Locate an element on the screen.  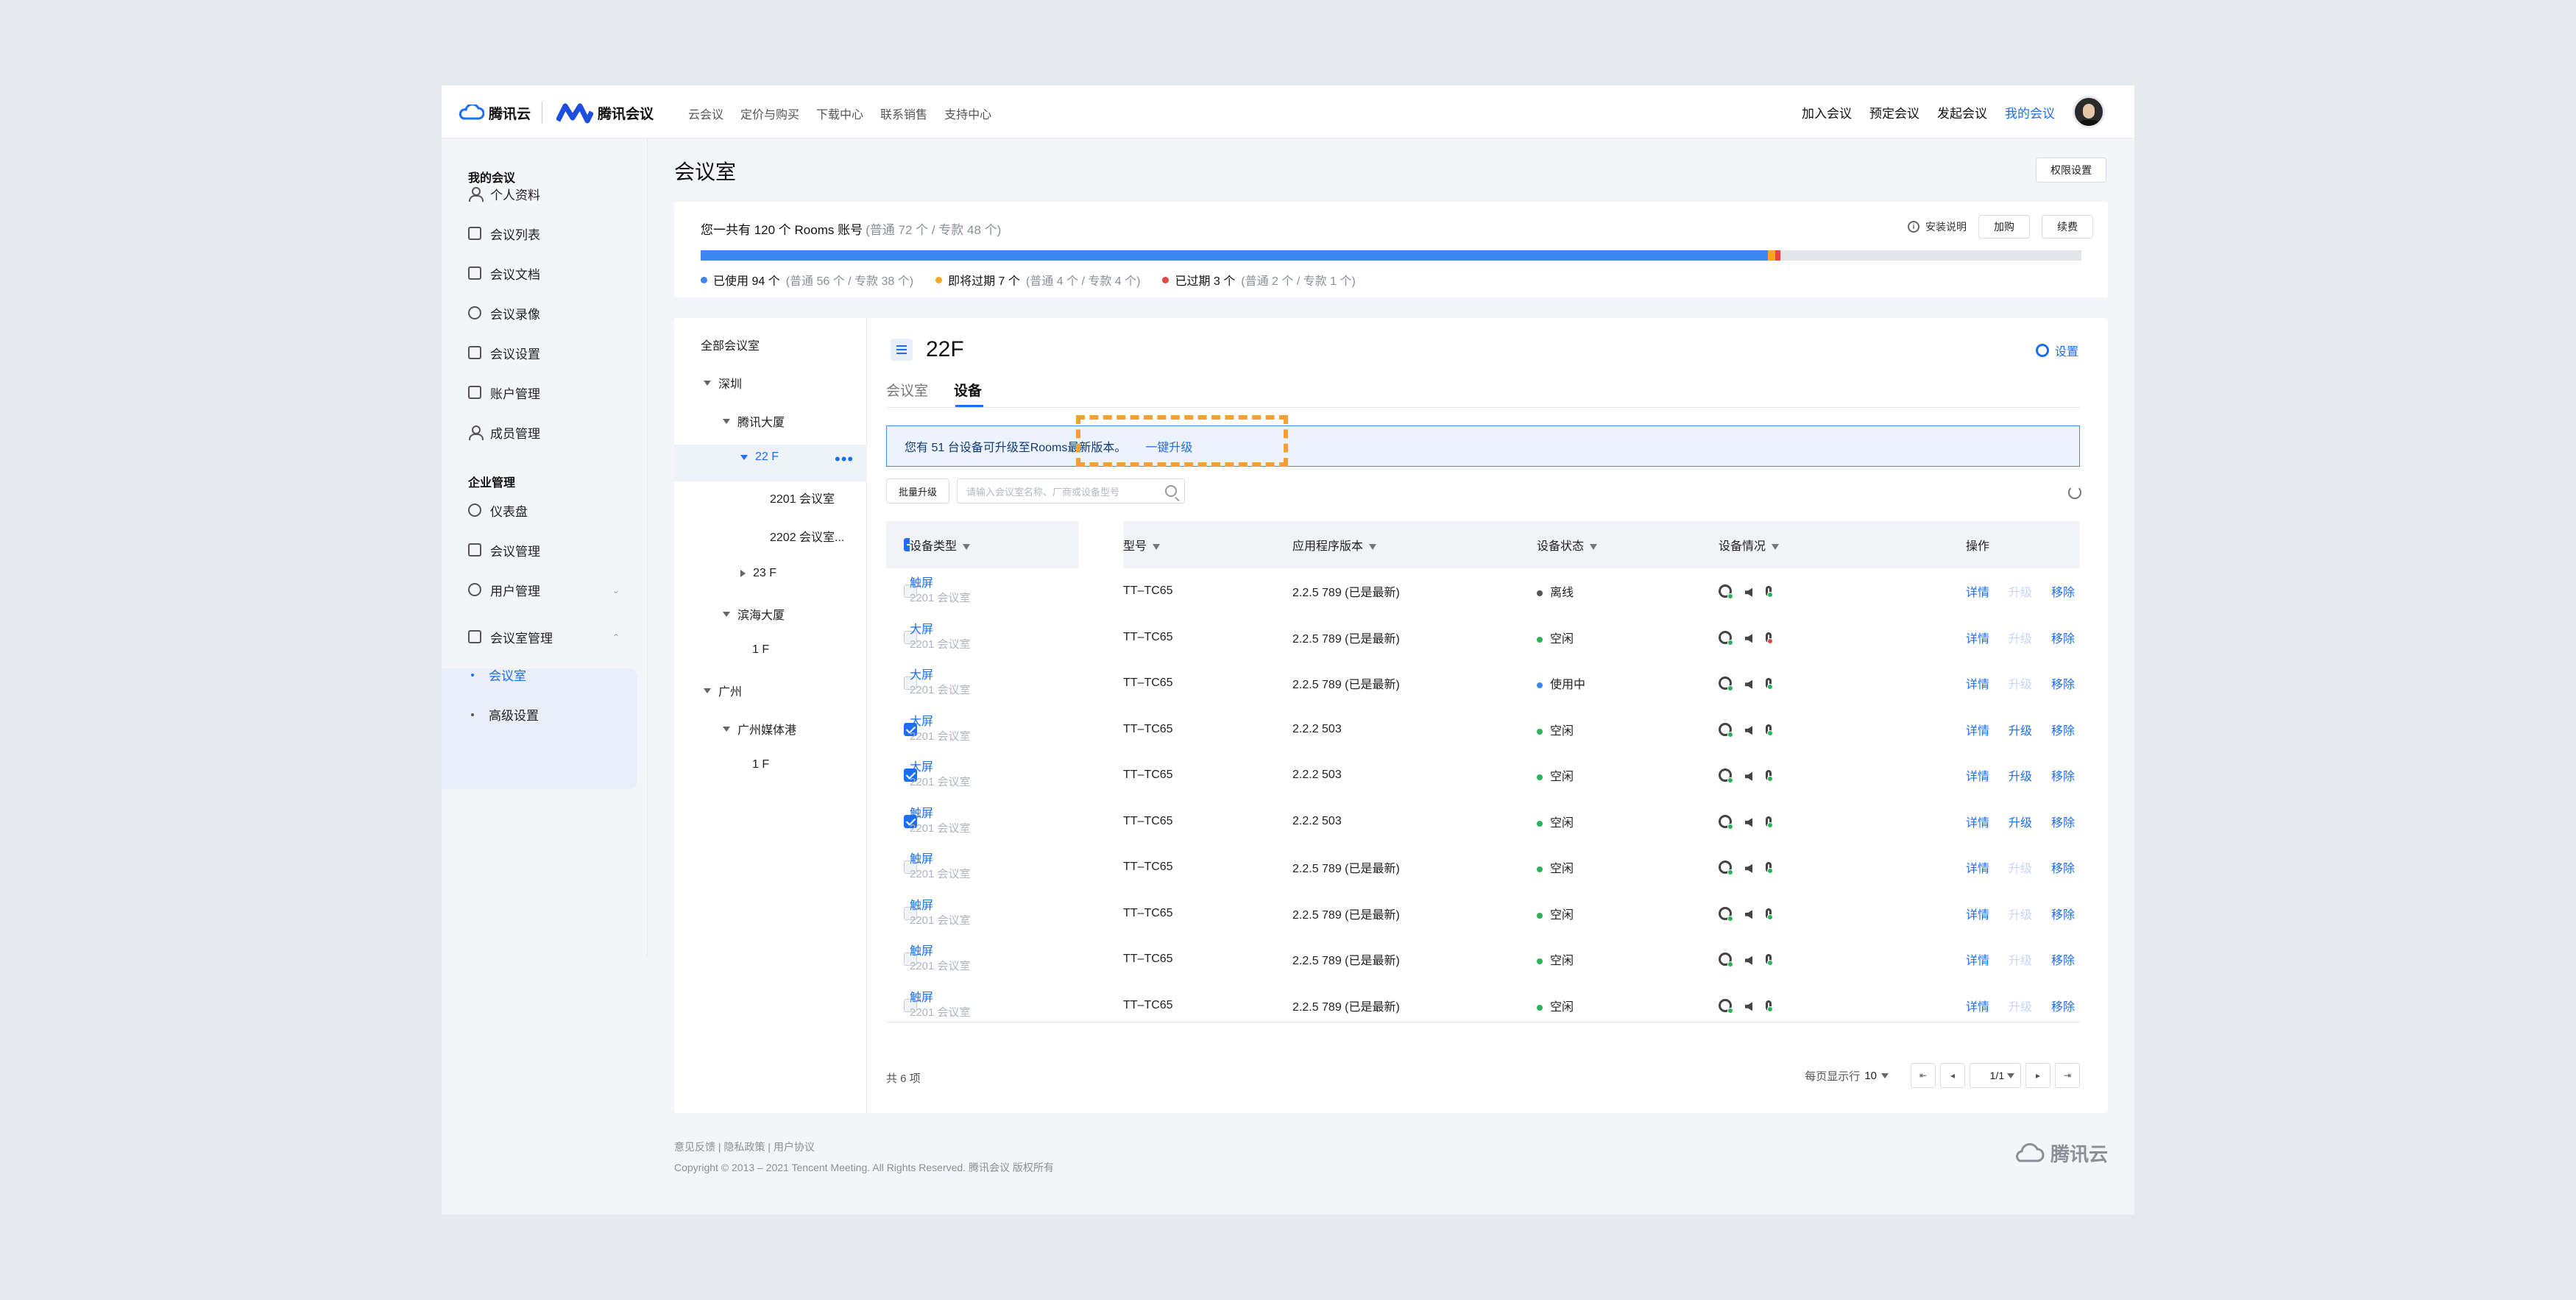
tencent-cloud-logo: 腾讯云 is located at coordinates (494, 112).